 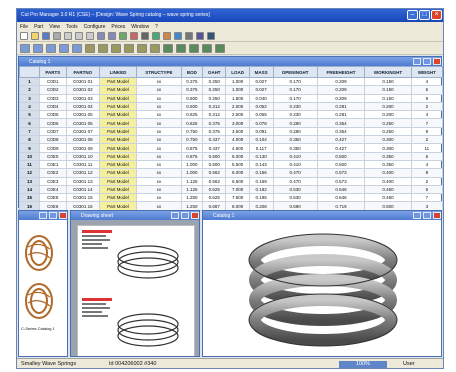 What do you see at coordinates (53, 131) in the screenshot?
I see `table-cell: C0D7` at bounding box center [53, 131].